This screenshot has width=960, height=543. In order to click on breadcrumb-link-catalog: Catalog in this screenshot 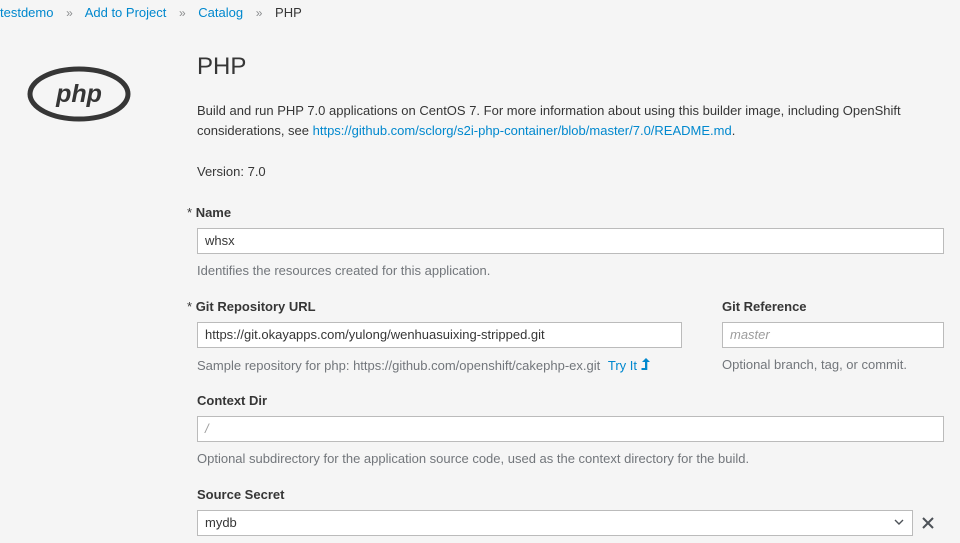, I will do `click(220, 12)`.